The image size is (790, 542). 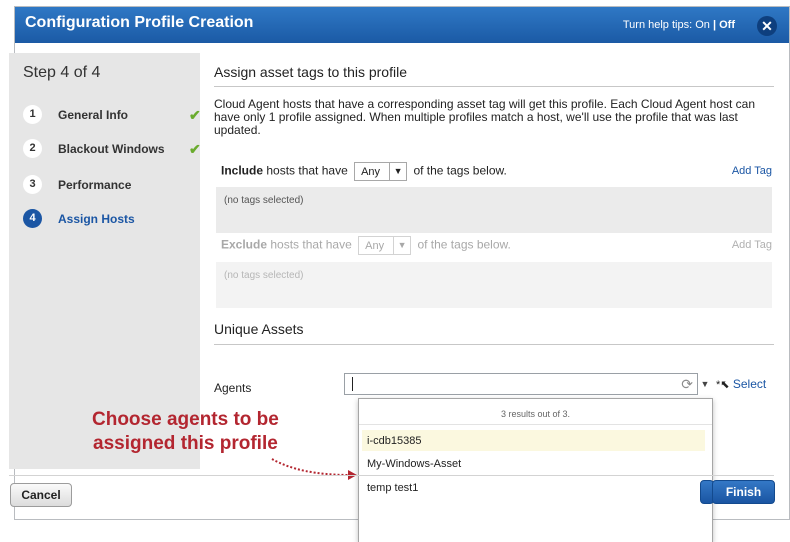 What do you see at coordinates (311, 244) in the screenshot?
I see `exclude-text-before: hosts that have` at bounding box center [311, 244].